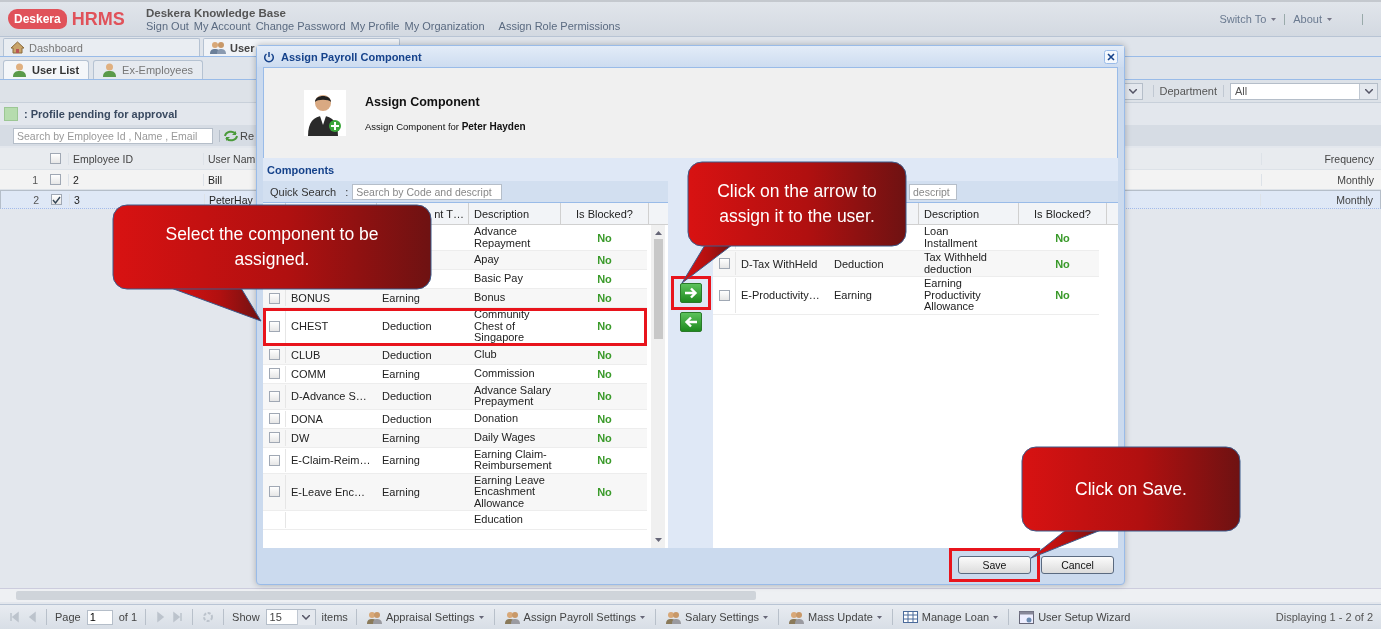 This screenshot has width=1381, height=629. What do you see at coordinates (956, 263) in the screenshot?
I see `grid-cell-text: Tax Withheld deduction` at bounding box center [956, 263].